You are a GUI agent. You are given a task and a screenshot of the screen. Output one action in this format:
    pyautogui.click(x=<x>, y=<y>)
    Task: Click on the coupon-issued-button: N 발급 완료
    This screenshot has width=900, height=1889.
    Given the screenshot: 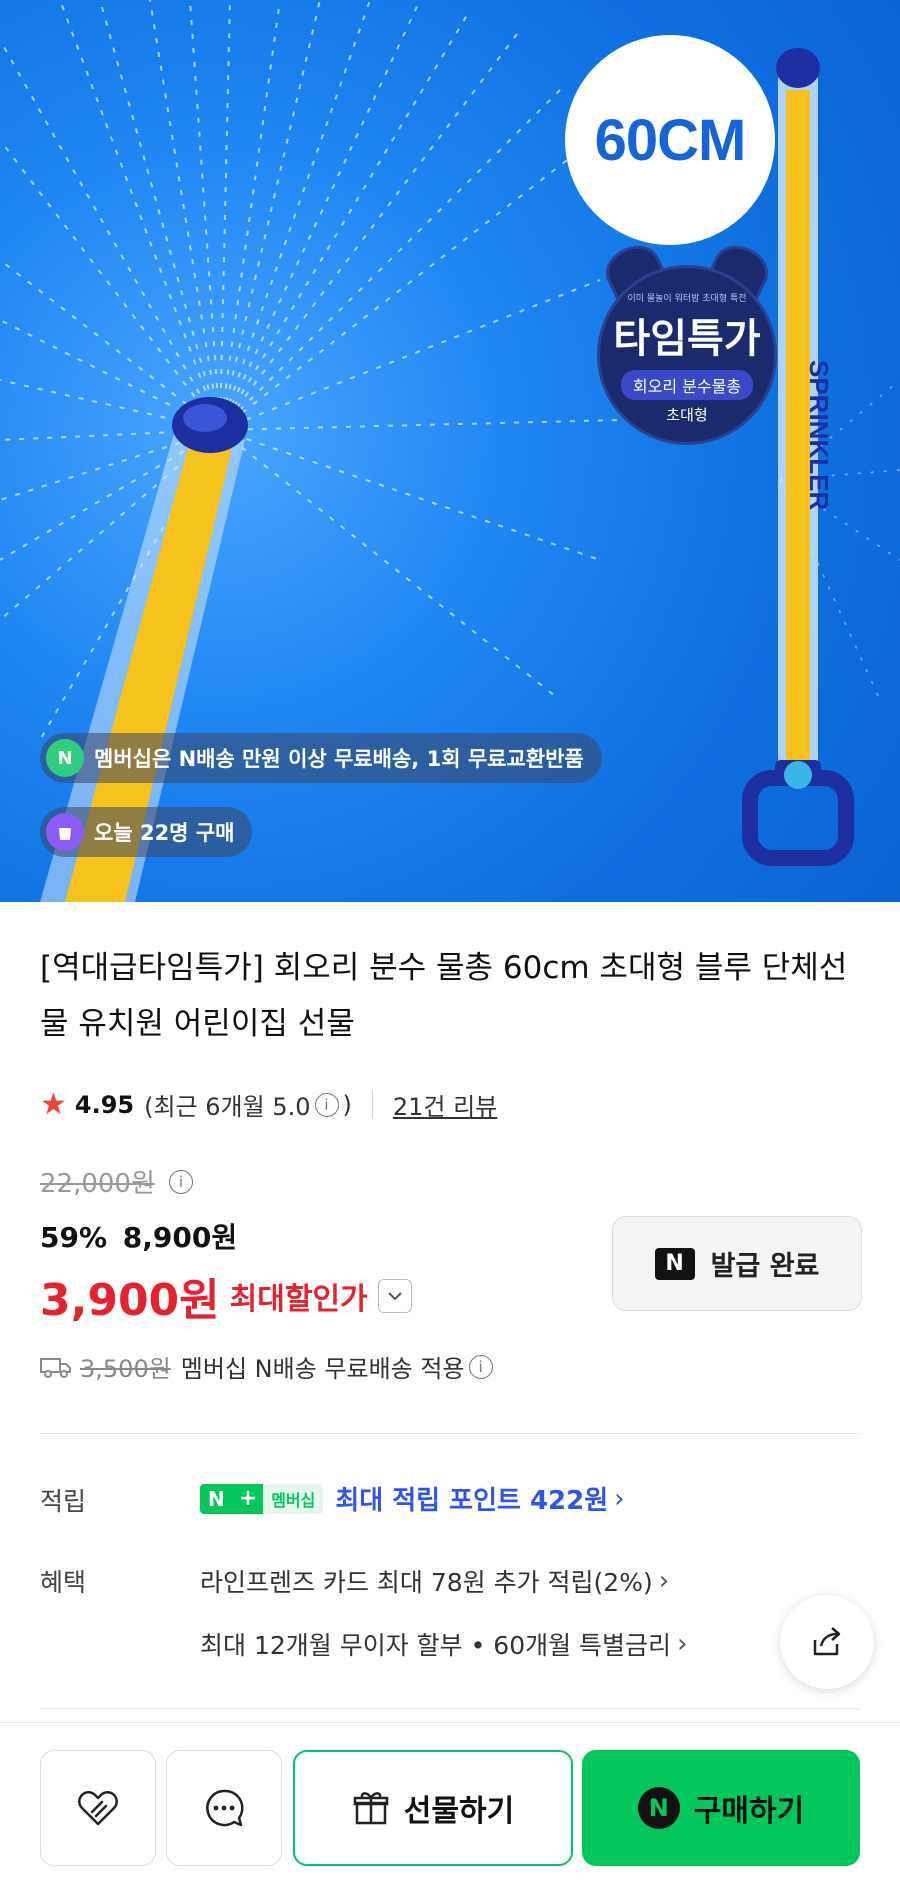 What is the action you would take?
    pyautogui.click(x=737, y=1263)
    